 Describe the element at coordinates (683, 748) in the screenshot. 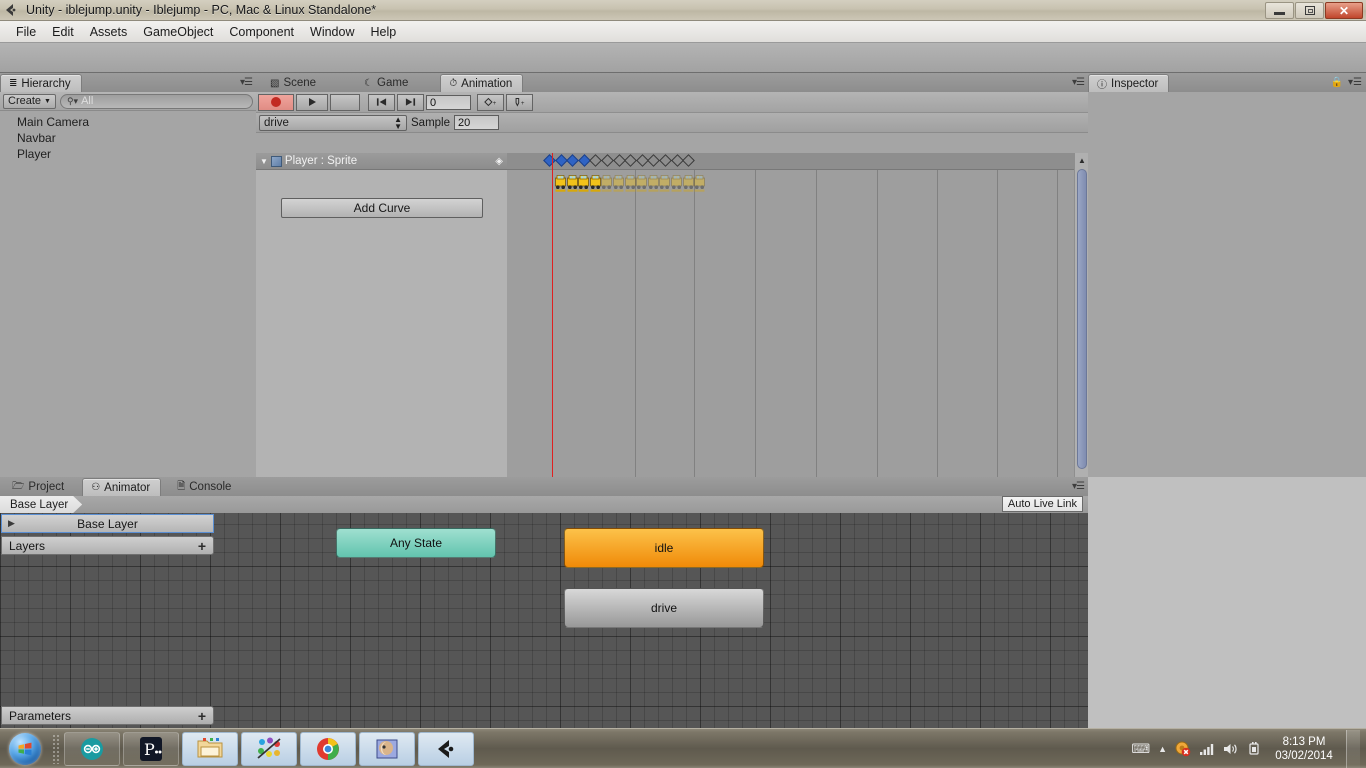

I see `taskbar: P ⌨ ▲ 8:13 PM 03/02/2014` at that location.